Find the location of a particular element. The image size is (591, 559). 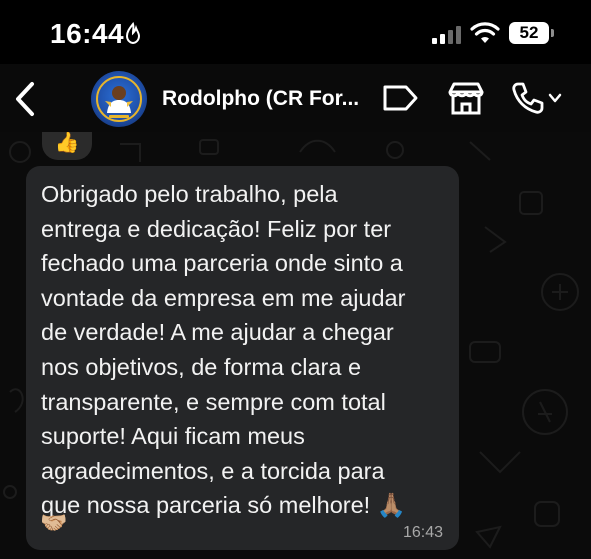

focus-icon is located at coordinates (133, 33).